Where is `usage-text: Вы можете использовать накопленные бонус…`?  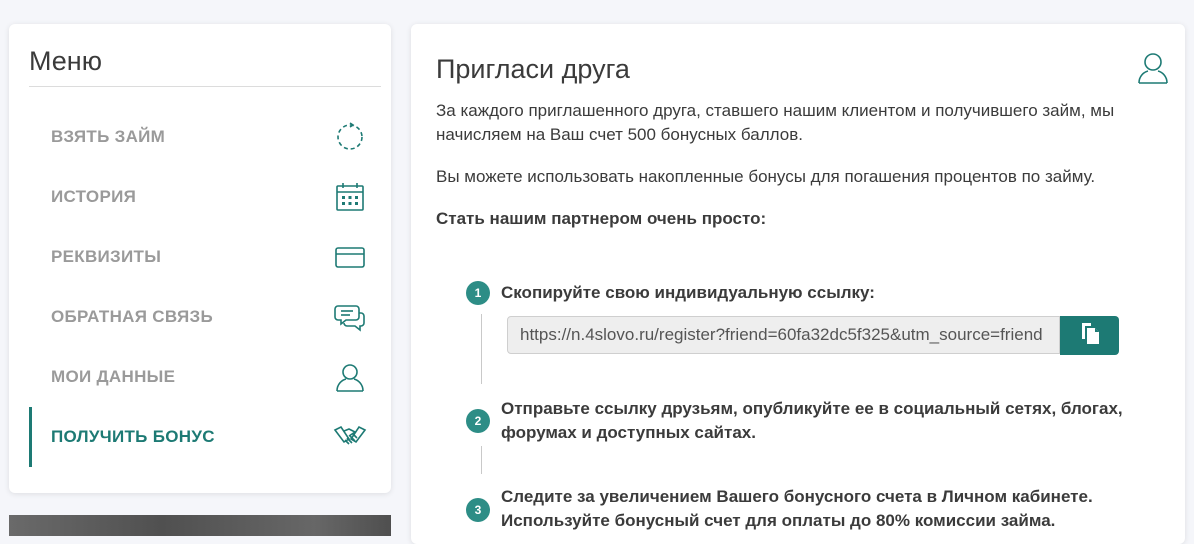 usage-text: Вы можете использовать накопленные бонус… is located at coordinates (766, 176).